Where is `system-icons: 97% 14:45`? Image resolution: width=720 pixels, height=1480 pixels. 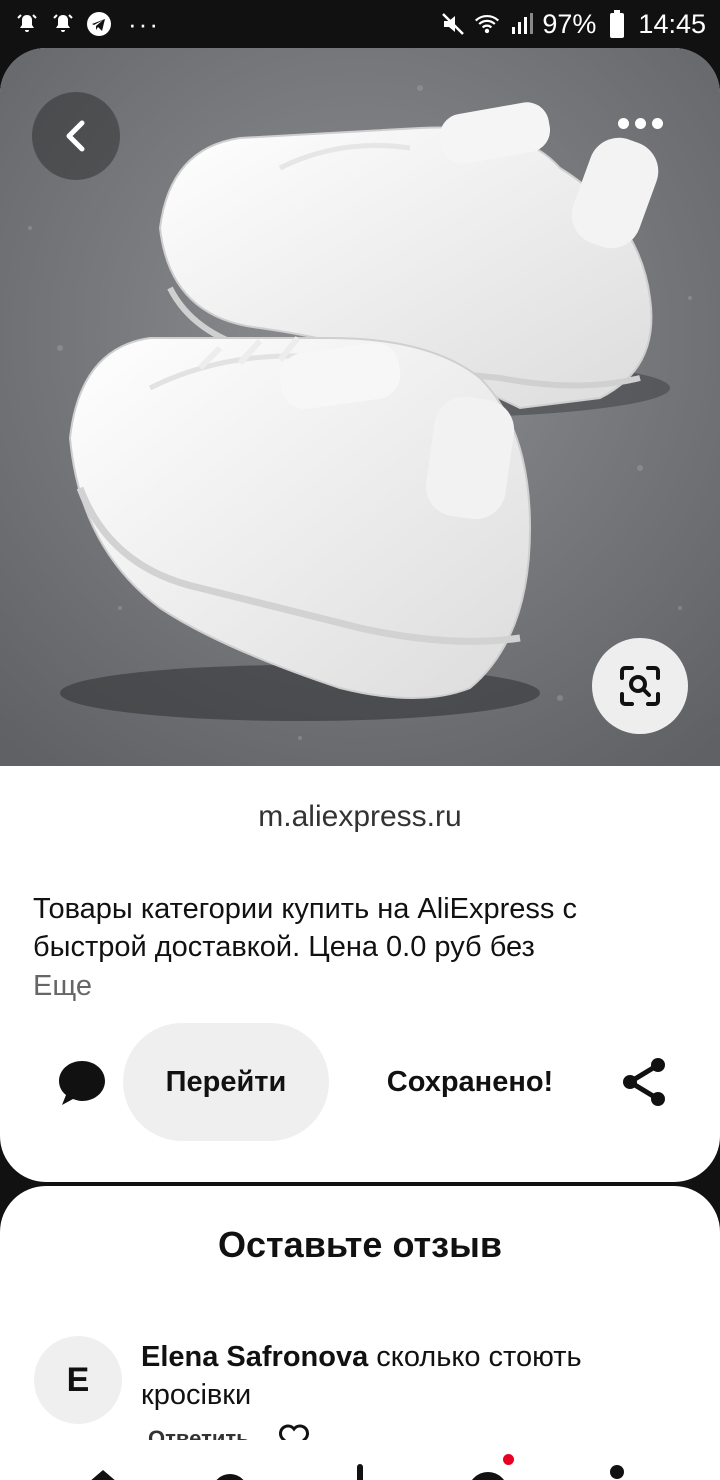 system-icons: 97% 14:45 is located at coordinates (573, 24).